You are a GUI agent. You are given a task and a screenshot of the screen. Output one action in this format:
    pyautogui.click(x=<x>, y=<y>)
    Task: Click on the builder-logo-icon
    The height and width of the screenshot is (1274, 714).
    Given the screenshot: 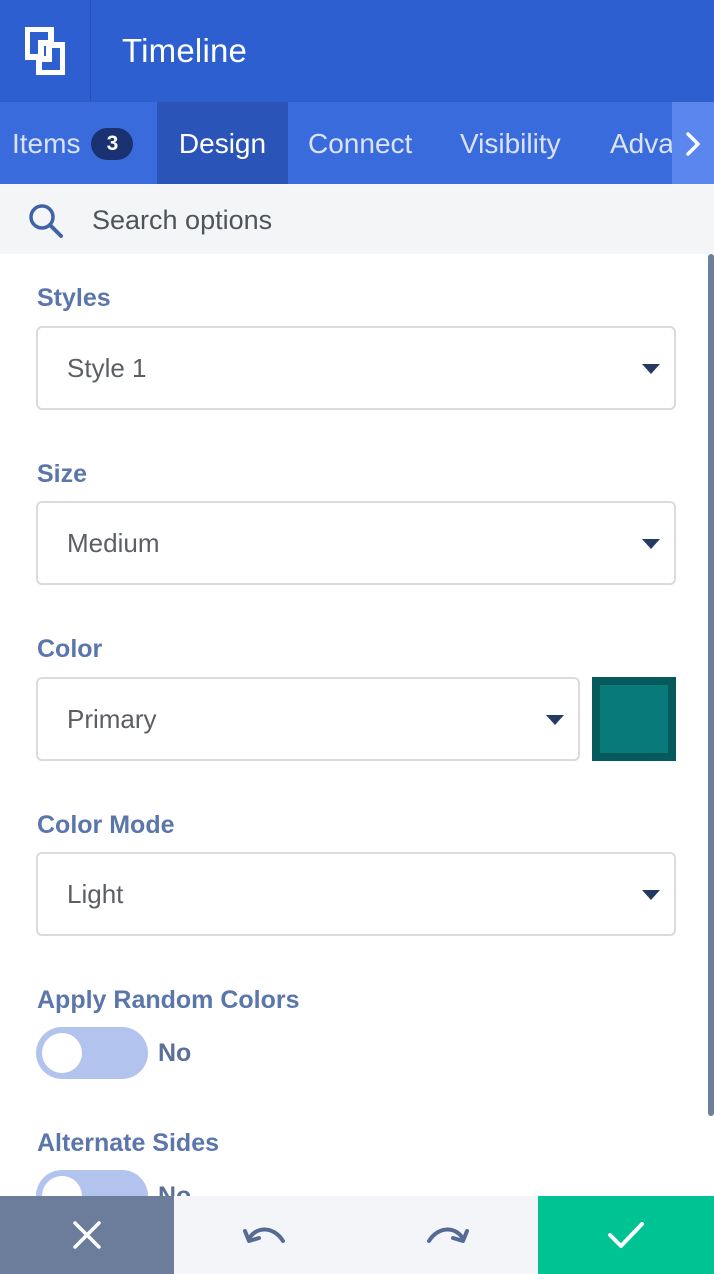 What is the action you would take?
    pyautogui.click(x=45, y=50)
    